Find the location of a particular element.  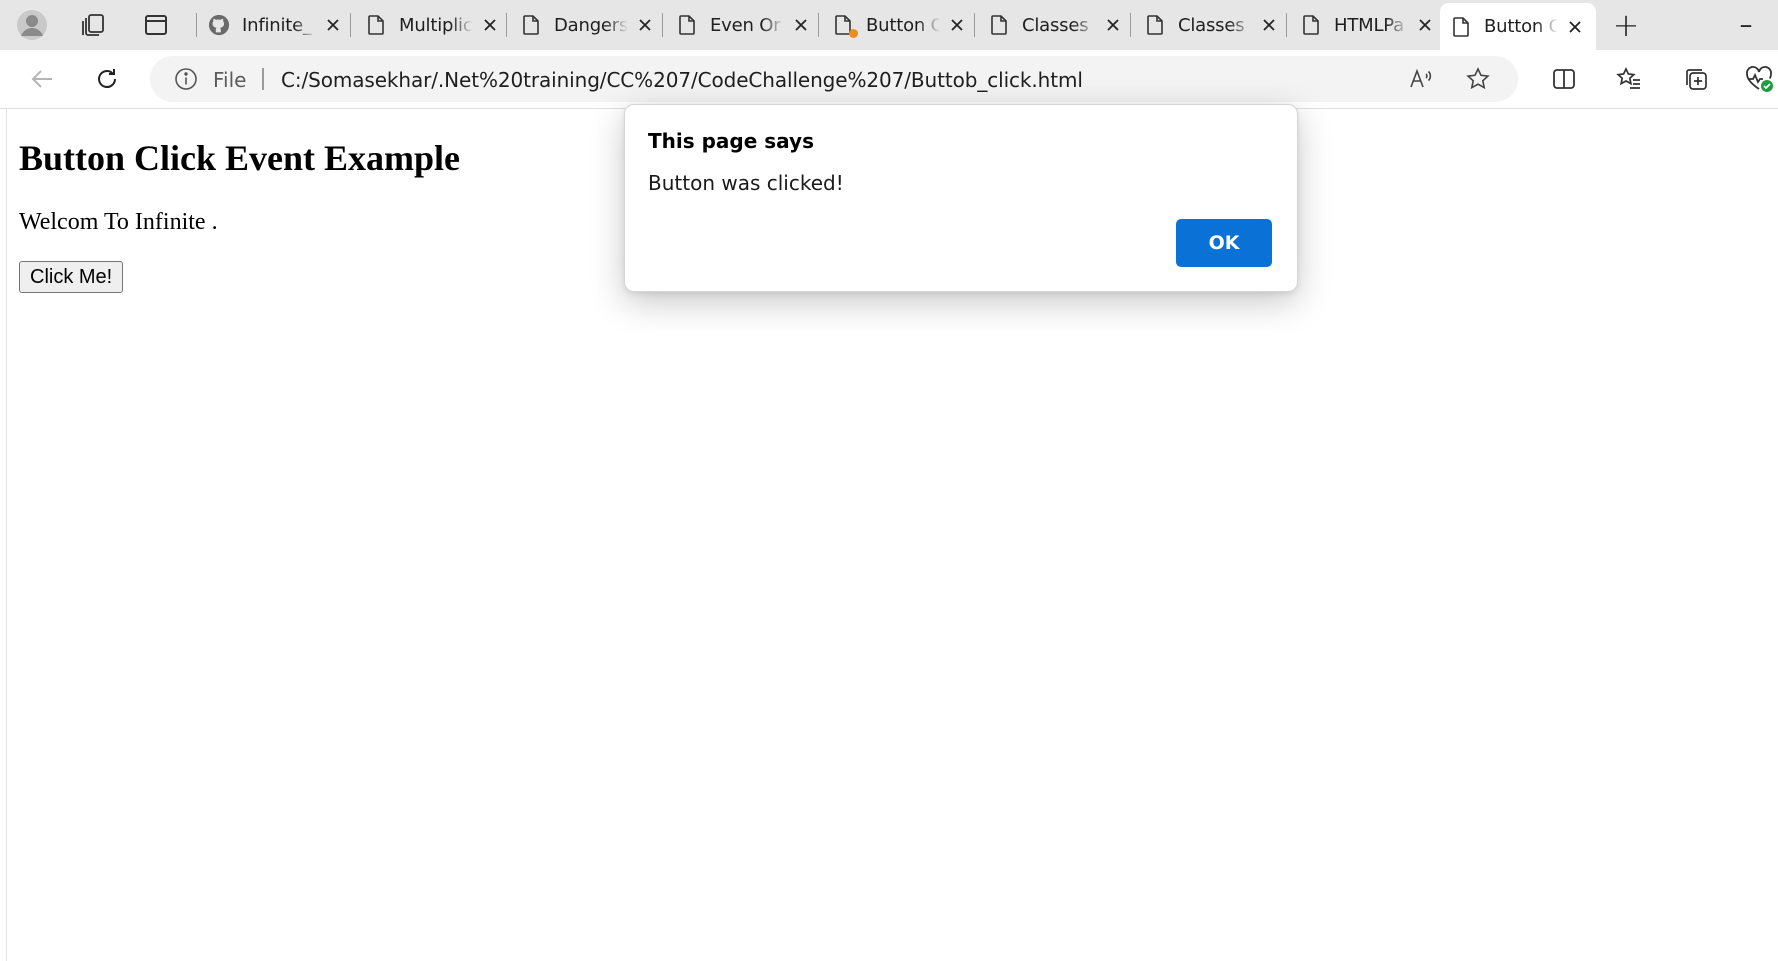

tab-title: Infinite_ is located at coordinates (277, 25).